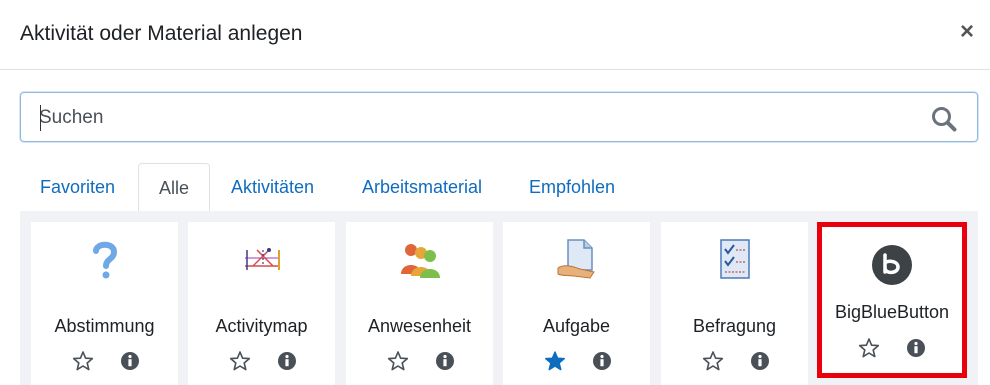 This screenshot has height=385, width=990. What do you see at coordinates (104, 303) in the screenshot?
I see `module-card-abstimmung: Abstimmung` at bounding box center [104, 303].